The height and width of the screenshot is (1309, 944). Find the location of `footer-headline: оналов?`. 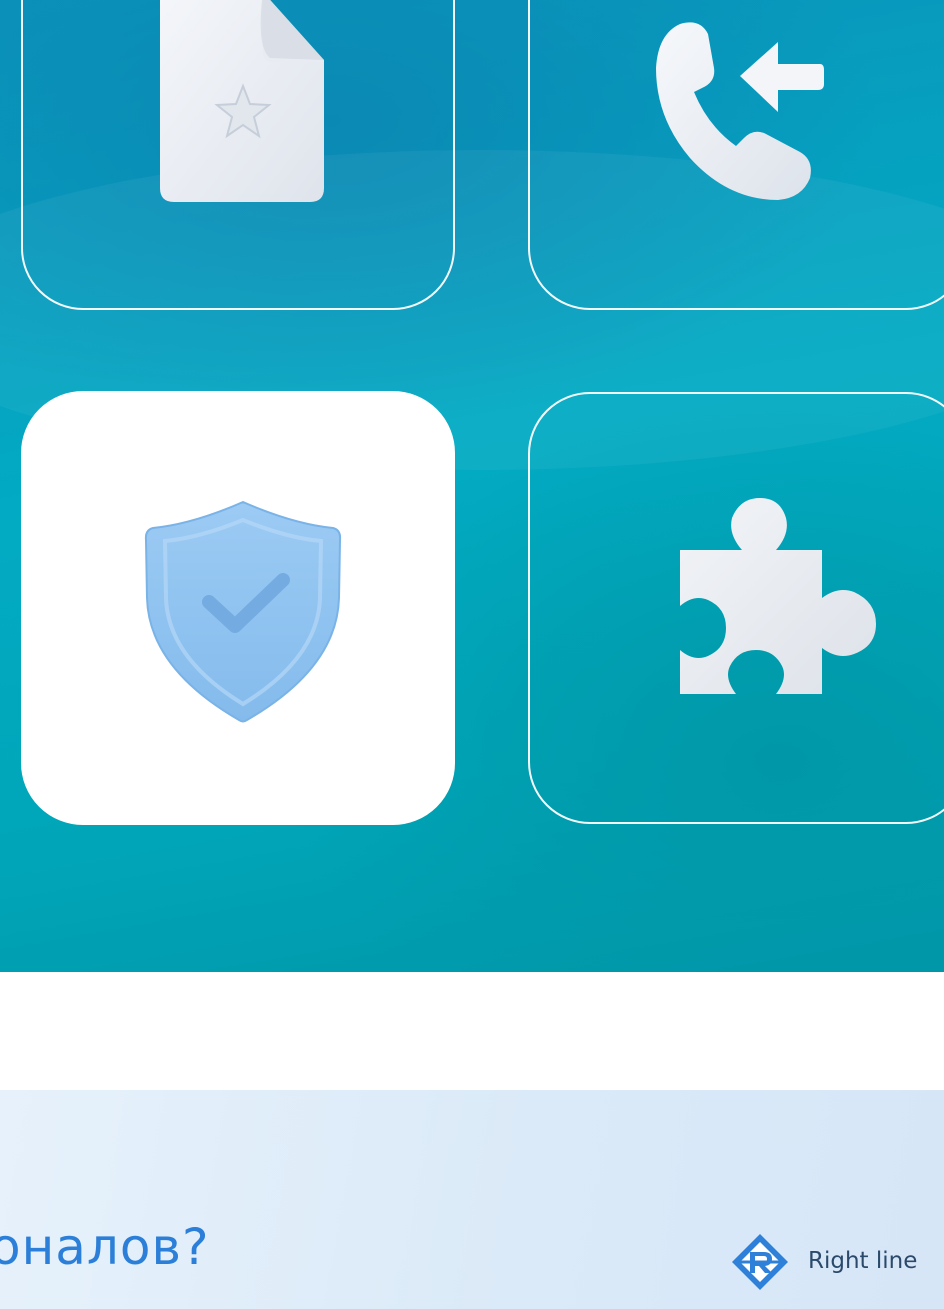

footer-headline: оналов? is located at coordinates (105, 1247).